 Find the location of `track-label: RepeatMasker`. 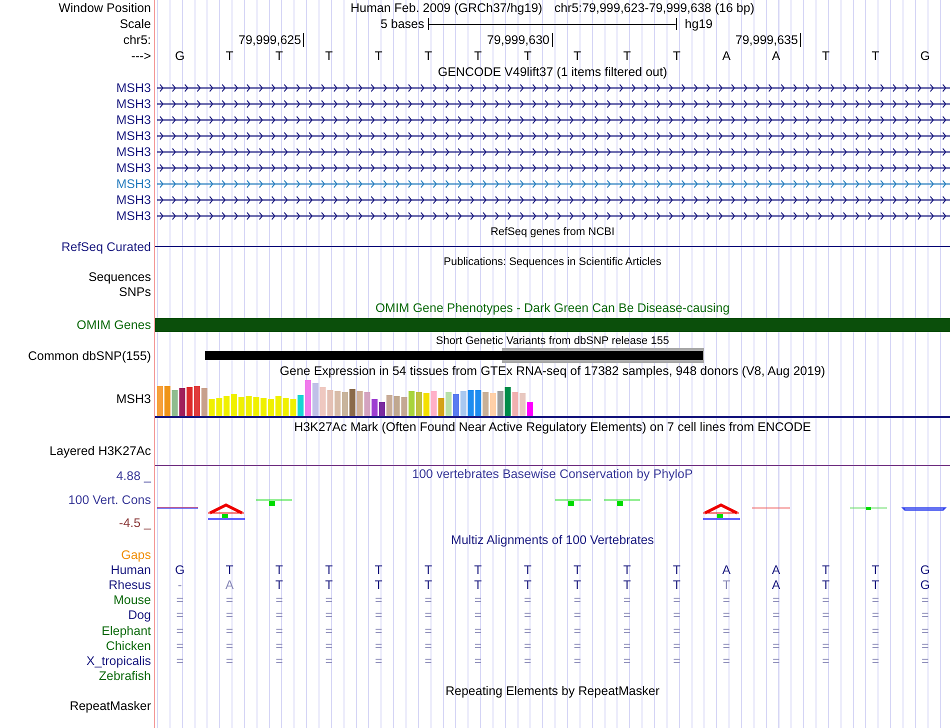

track-label: RepeatMasker is located at coordinates (110, 706).